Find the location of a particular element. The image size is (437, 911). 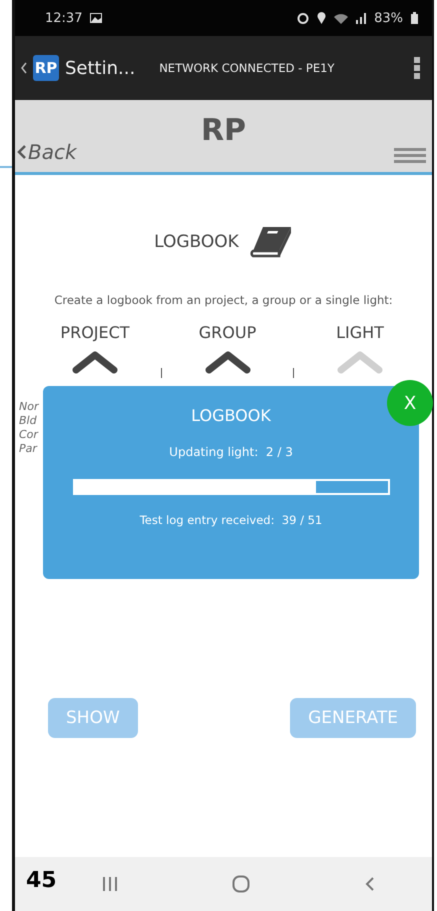

app-logo: RP is located at coordinates (46, 68).